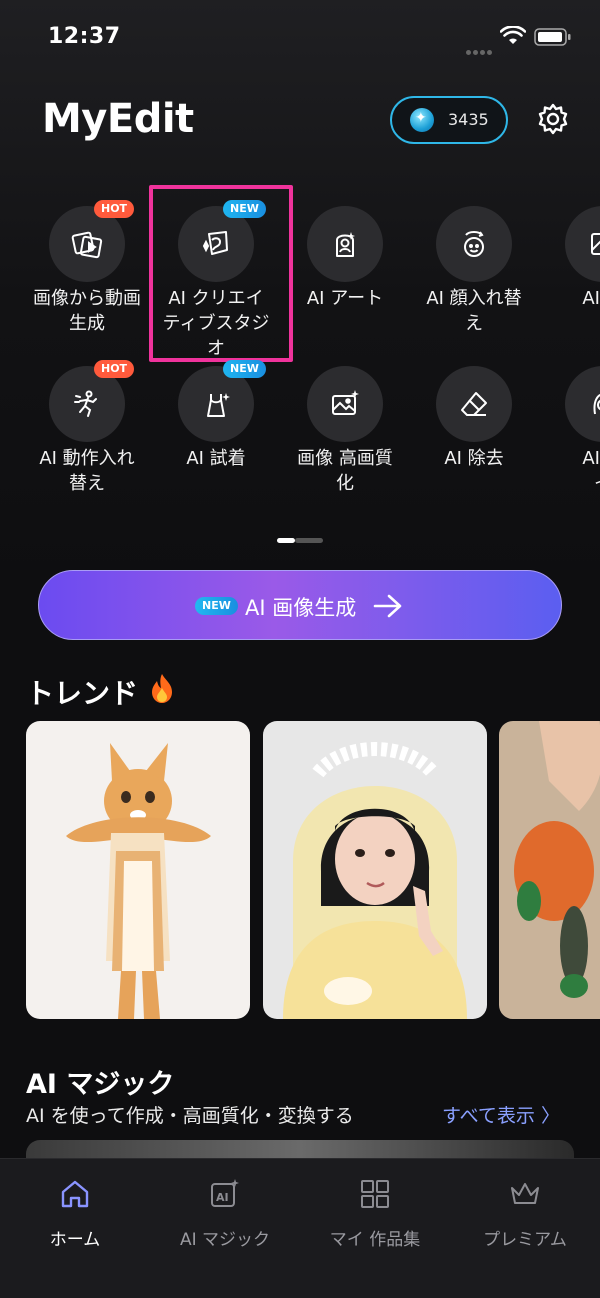  What do you see at coordinates (222, 1197) in the screenshot?
I see `svg-text: AI` at bounding box center [222, 1197].